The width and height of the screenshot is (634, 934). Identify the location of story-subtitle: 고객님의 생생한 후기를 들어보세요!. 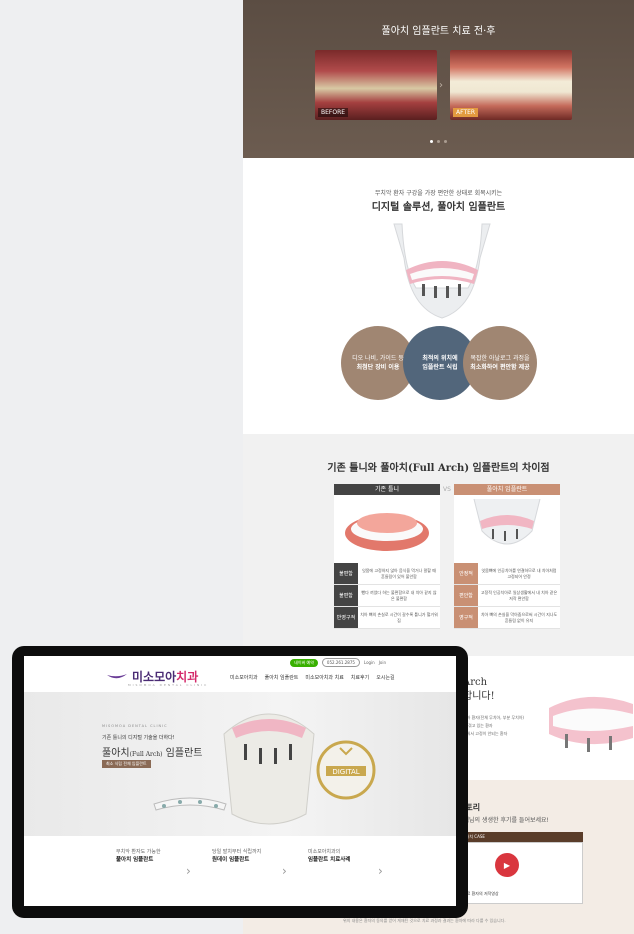
(503, 820).